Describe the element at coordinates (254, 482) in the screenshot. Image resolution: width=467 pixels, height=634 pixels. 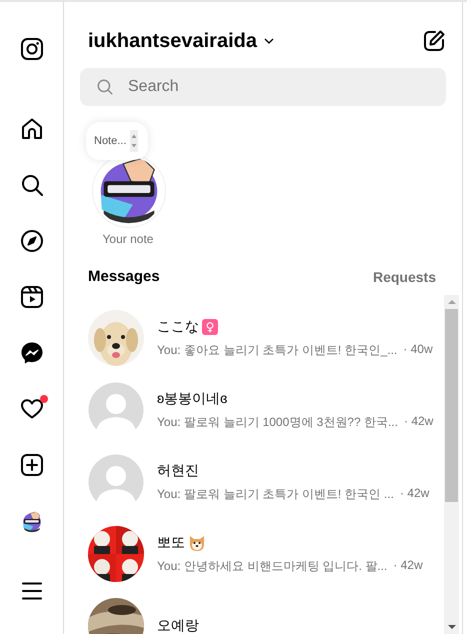
I see `message-thread: 허현진 You: 팔로워 늘리기 초특가 이벤트! 한국인 ... · 42w` at that location.